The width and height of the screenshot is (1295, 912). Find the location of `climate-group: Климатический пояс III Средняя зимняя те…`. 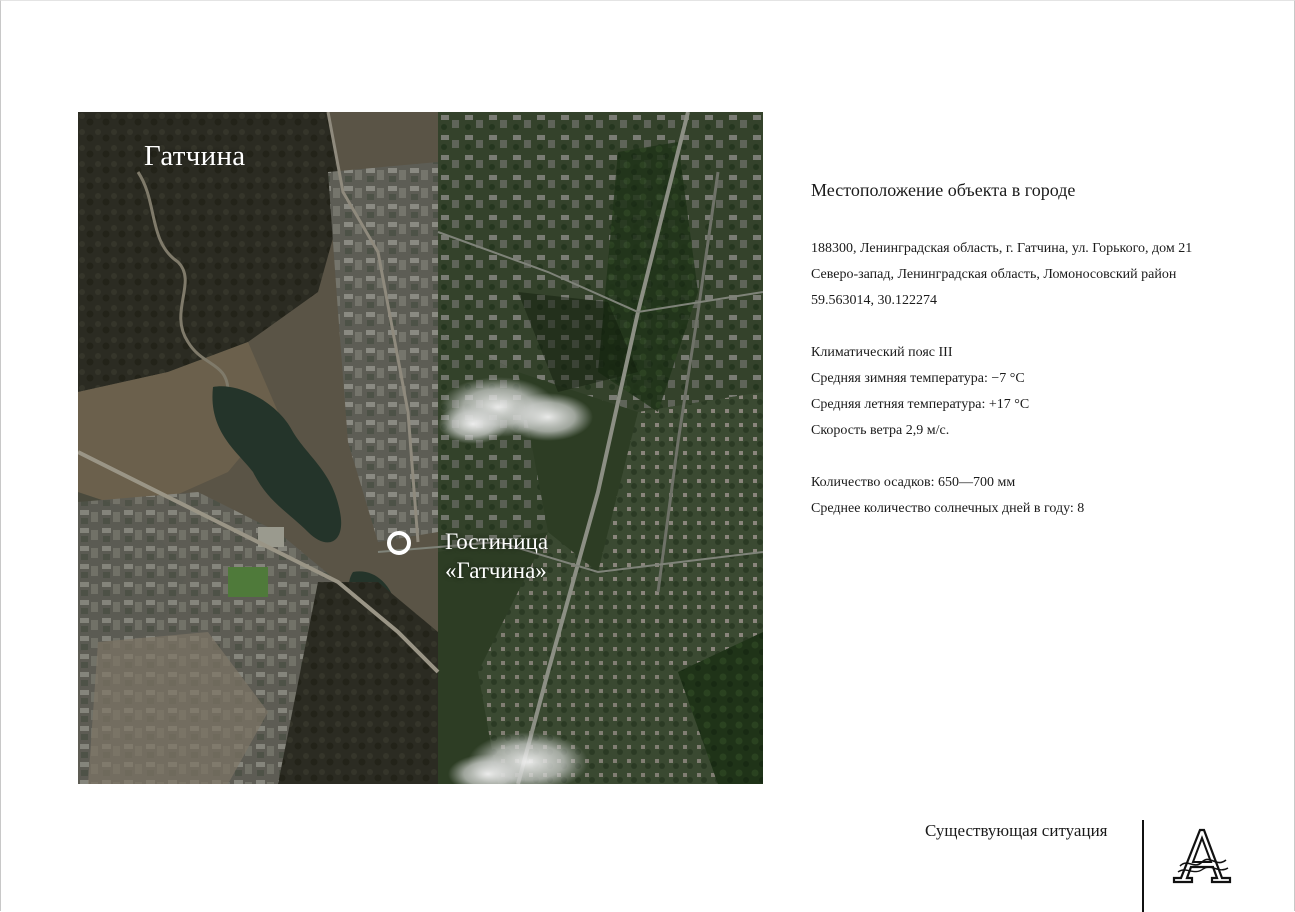

climate-group: Климатический пояс III Средняя зимняя те… is located at coordinates (1036, 392).